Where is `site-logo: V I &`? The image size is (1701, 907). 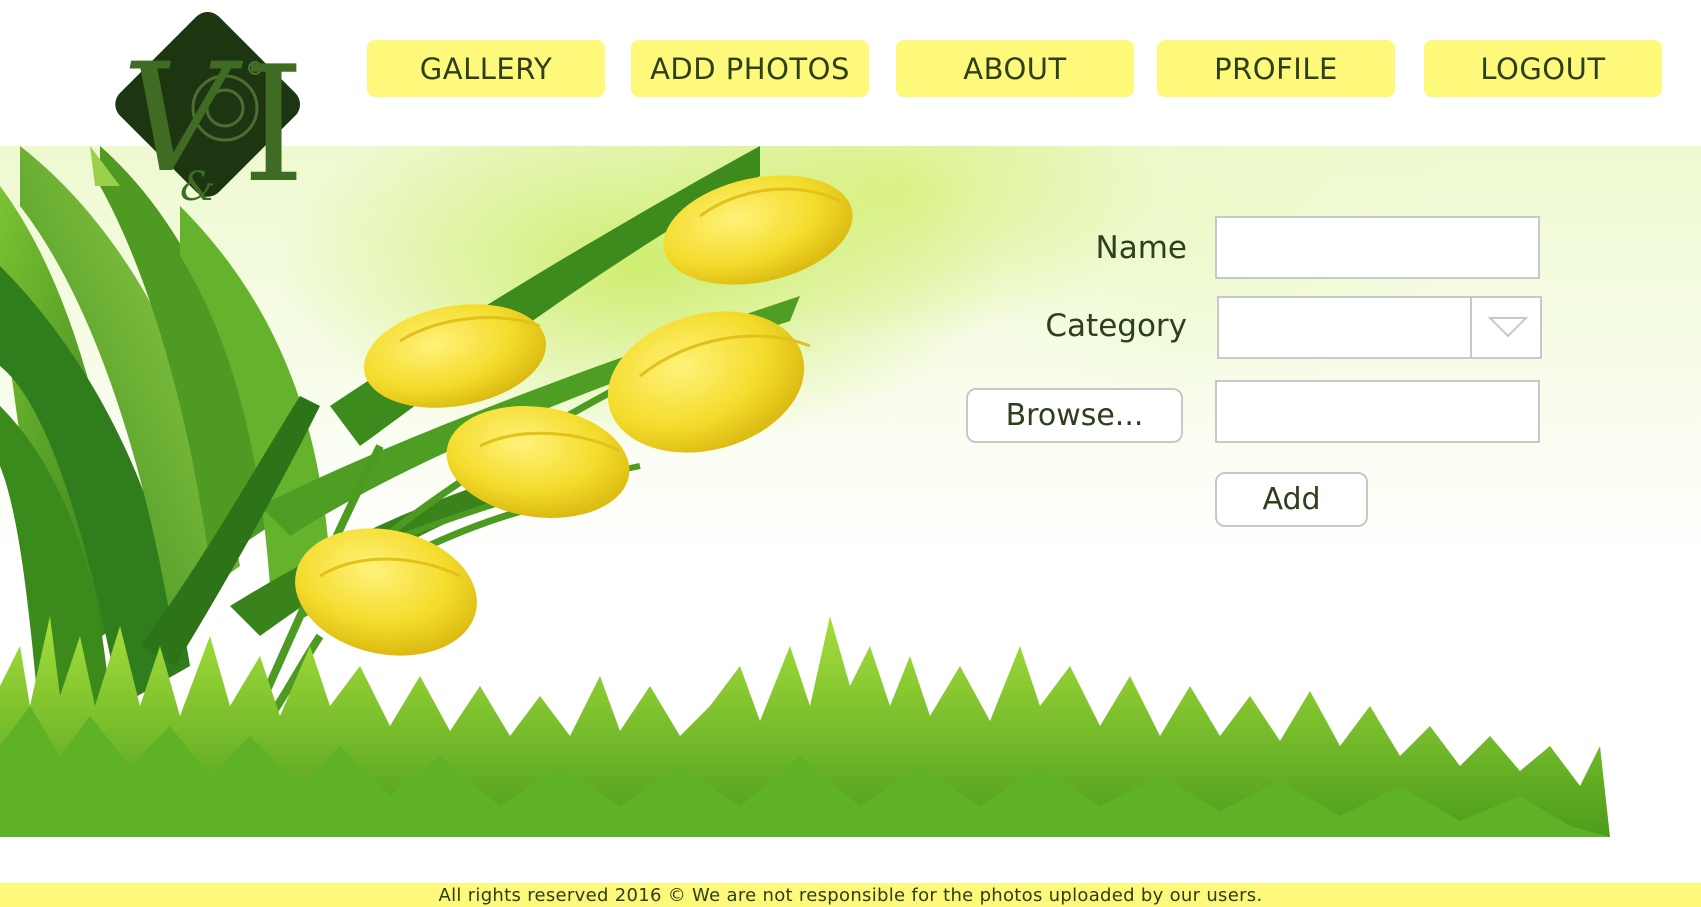
site-logo: V I & is located at coordinates (207, 110).